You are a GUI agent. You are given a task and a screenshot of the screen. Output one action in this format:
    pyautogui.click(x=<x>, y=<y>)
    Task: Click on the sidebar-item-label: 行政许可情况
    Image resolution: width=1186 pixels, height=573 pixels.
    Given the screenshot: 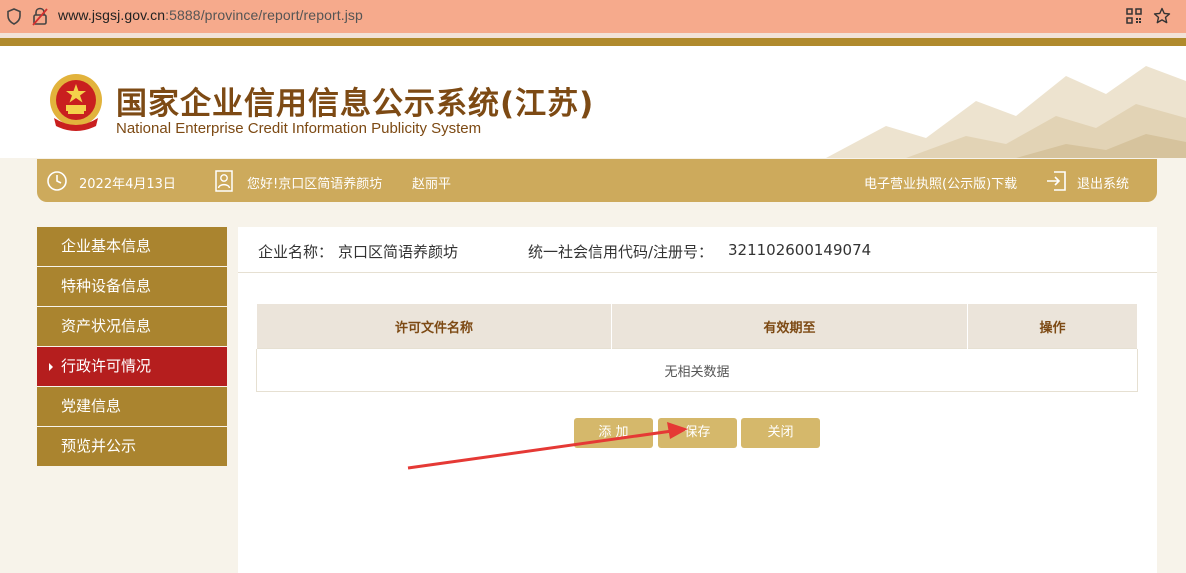 What is the action you would take?
    pyautogui.click(x=106, y=366)
    